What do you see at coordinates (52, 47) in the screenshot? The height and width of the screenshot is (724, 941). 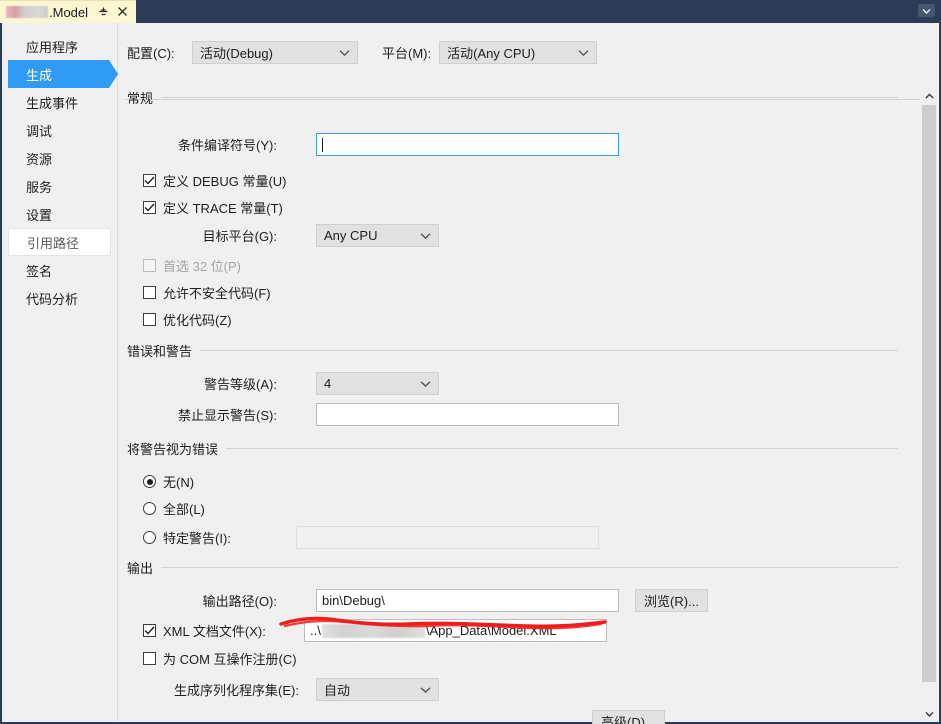 I see `sidebar-item-label: 应用程序` at bounding box center [52, 47].